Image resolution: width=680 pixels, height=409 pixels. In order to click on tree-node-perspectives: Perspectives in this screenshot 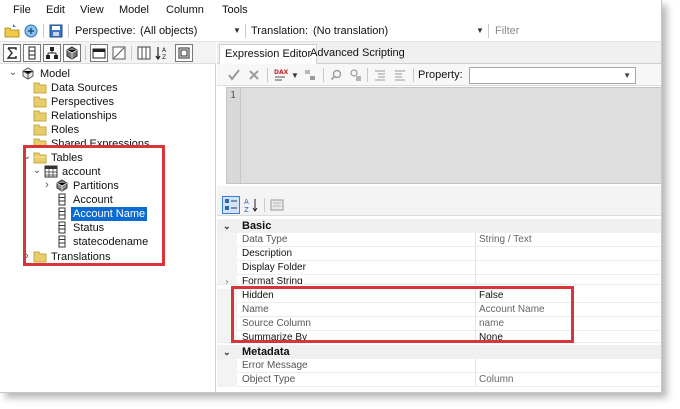, I will do `click(107, 102)`.